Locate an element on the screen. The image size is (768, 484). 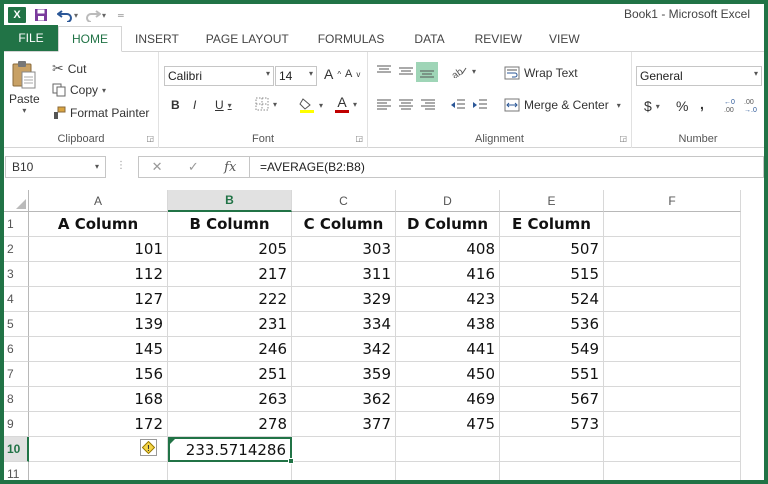
cell-f4 is located at coordinates (672, 299).